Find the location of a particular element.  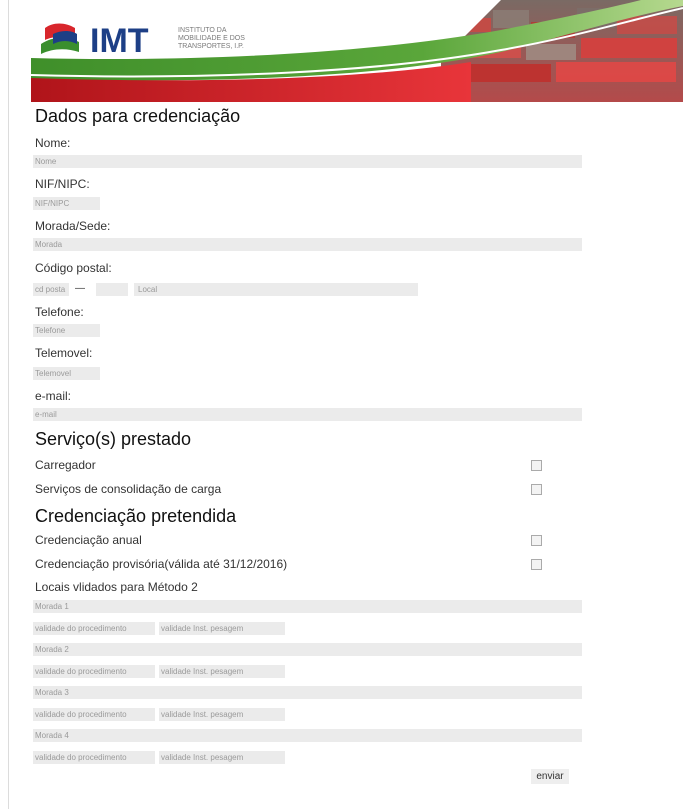

telemovel-input: Telemovel is located at coordinates (66, 373).